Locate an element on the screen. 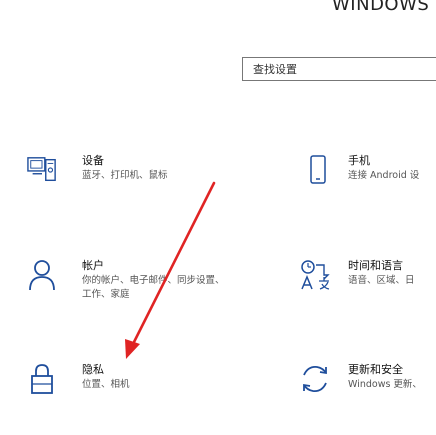 The height and width of the screenshot is (435, 436). tile-phone: 手机 连接 Android 设 is located at coordinates (369, 177).